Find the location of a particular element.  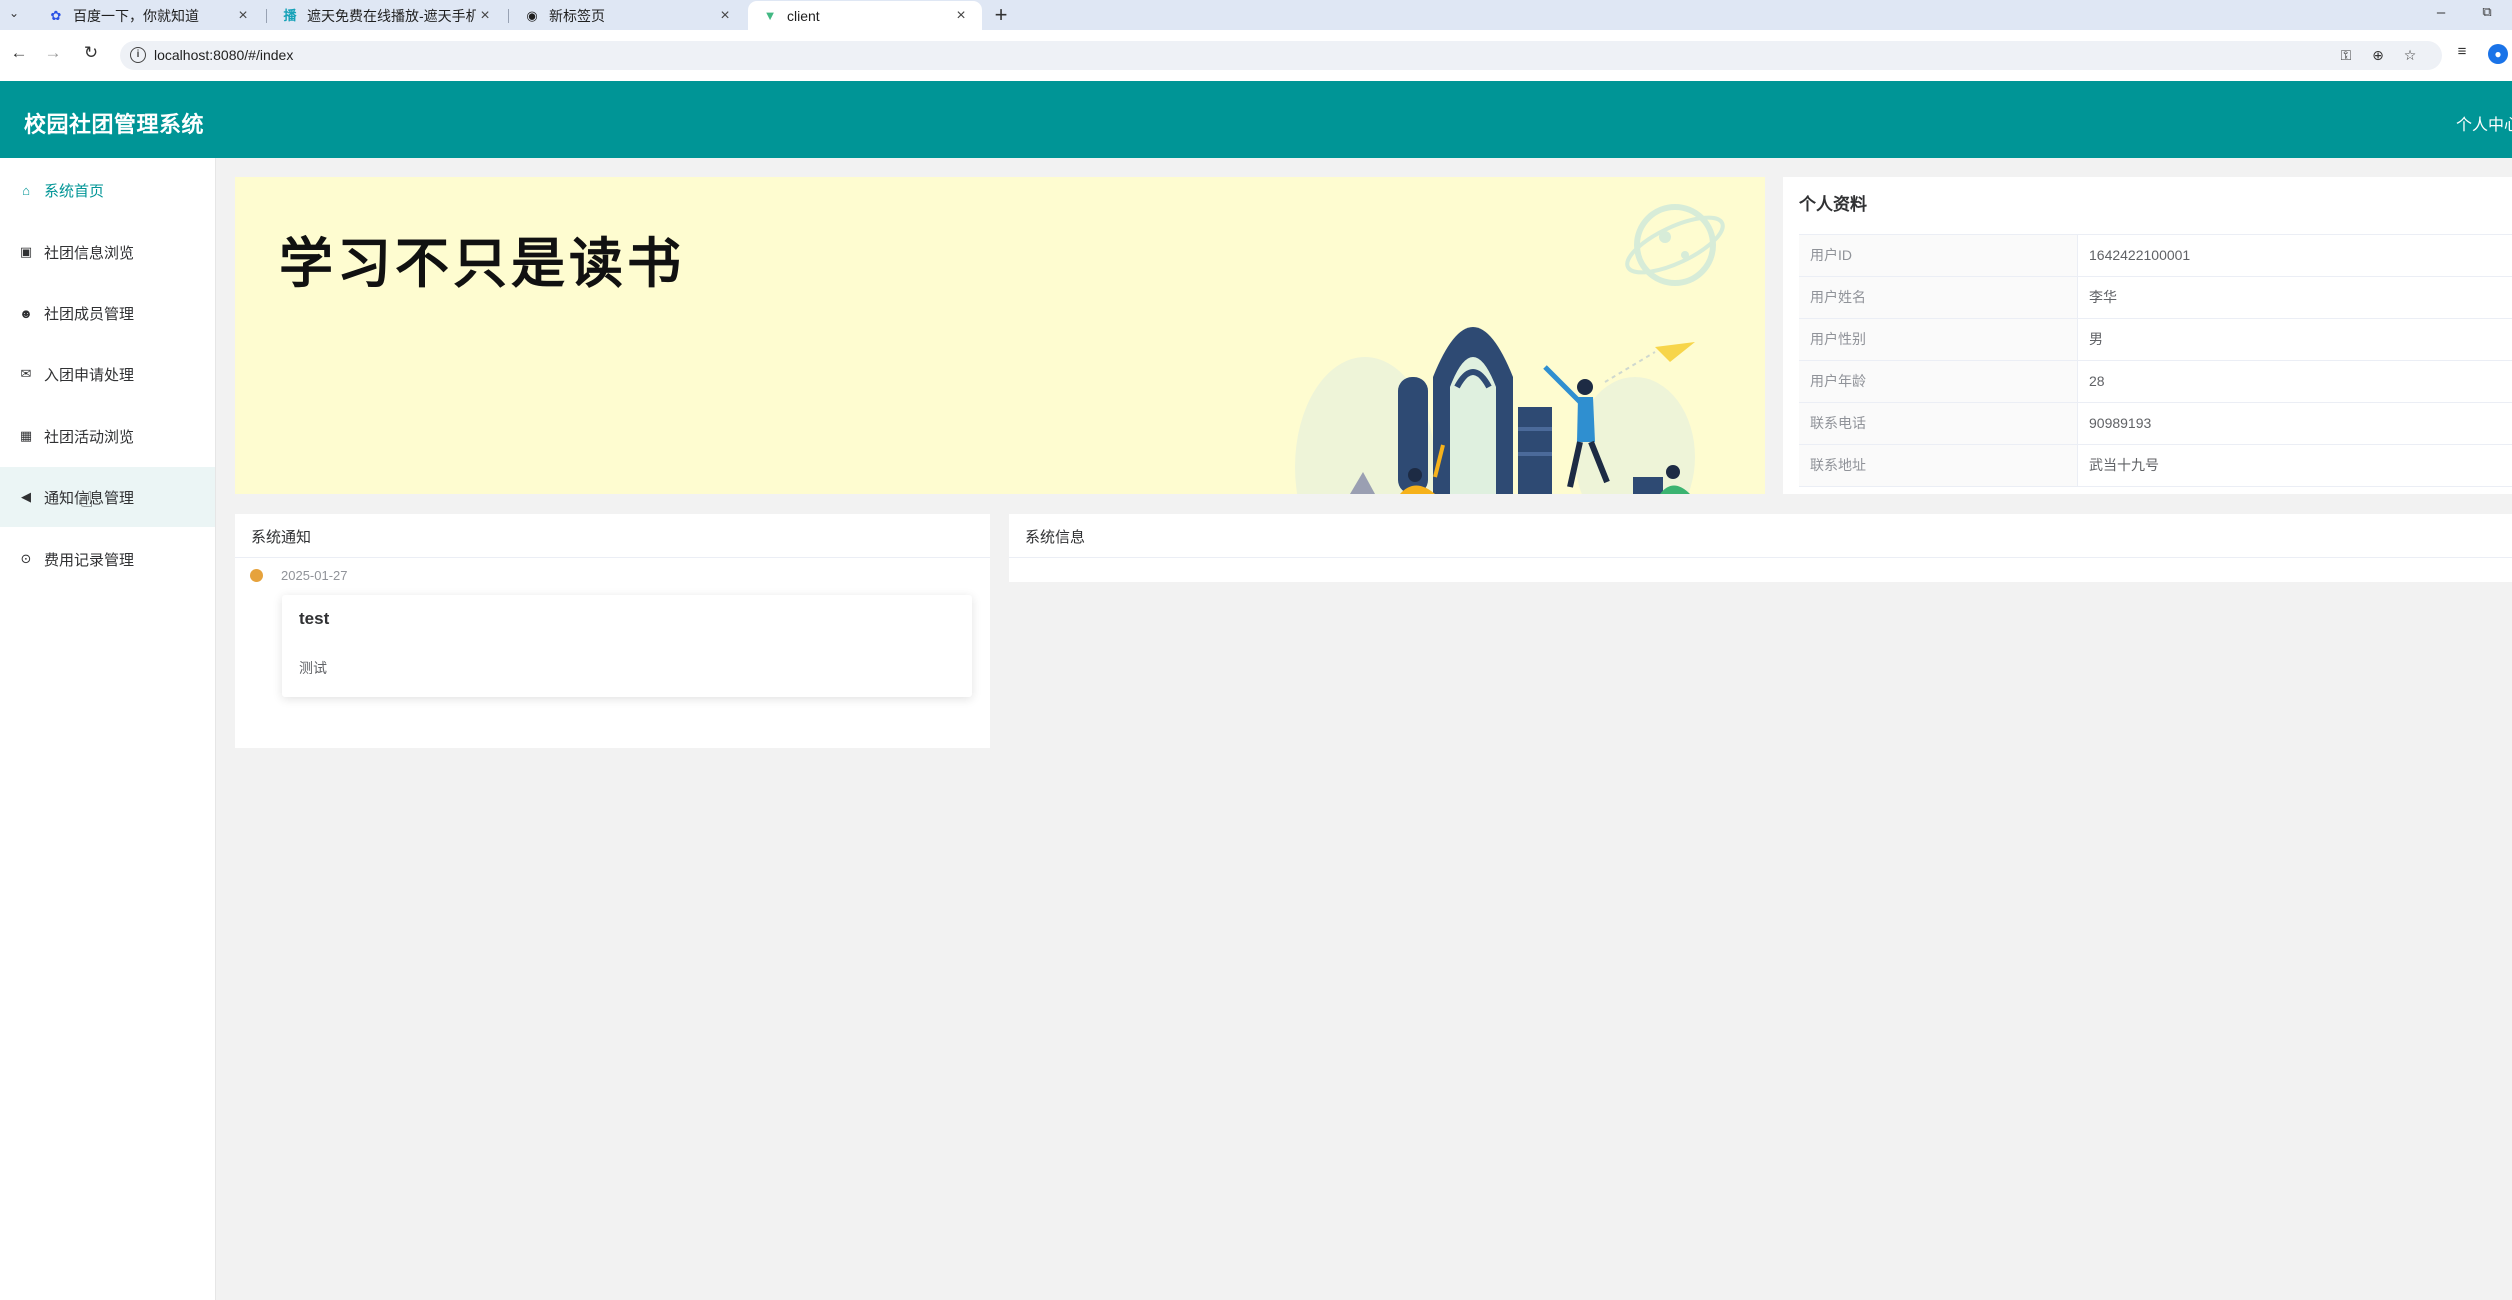

timeline-date: 2025-01-27 is located at coordinates (314, 575).